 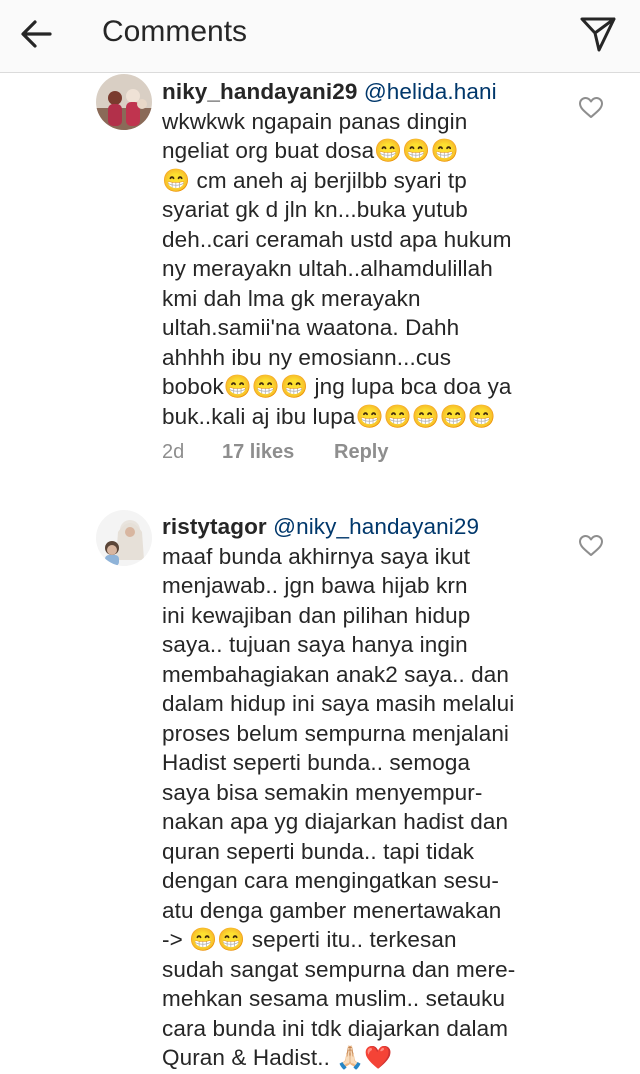 What do you see at coordinates (173, 452) in the screenshot?
I see `comment-age: 2d` at bounding box center [173, 452].